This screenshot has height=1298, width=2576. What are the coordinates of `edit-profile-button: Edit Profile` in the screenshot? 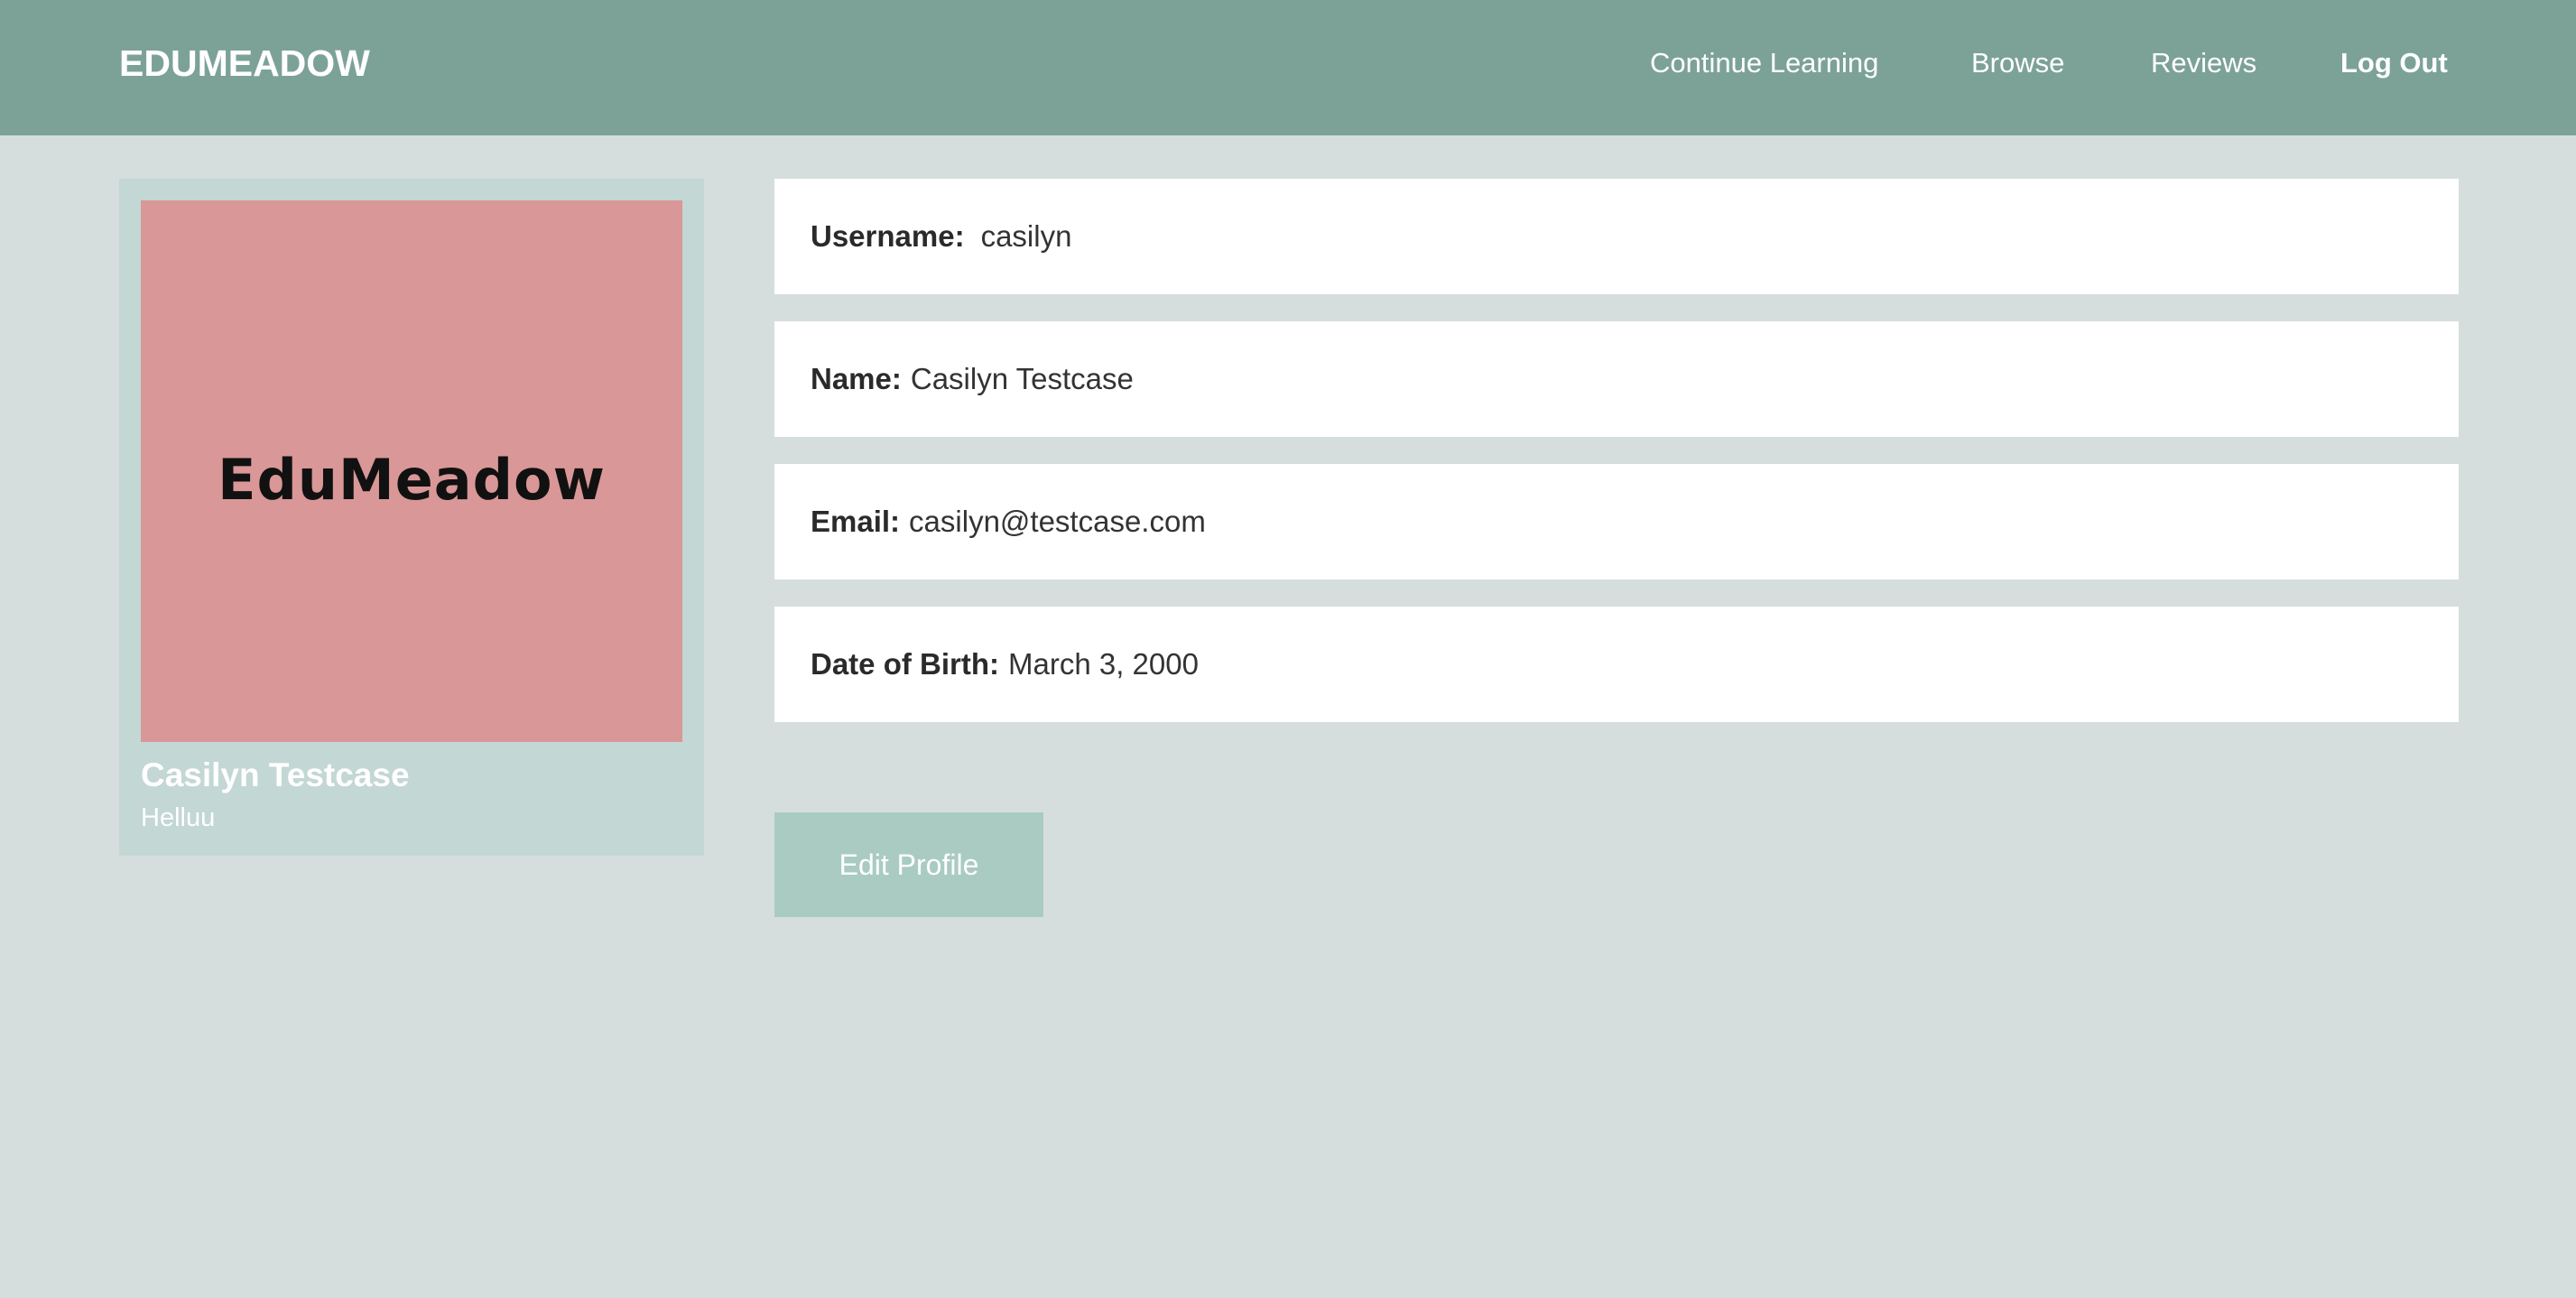 It's located at (908, 864).